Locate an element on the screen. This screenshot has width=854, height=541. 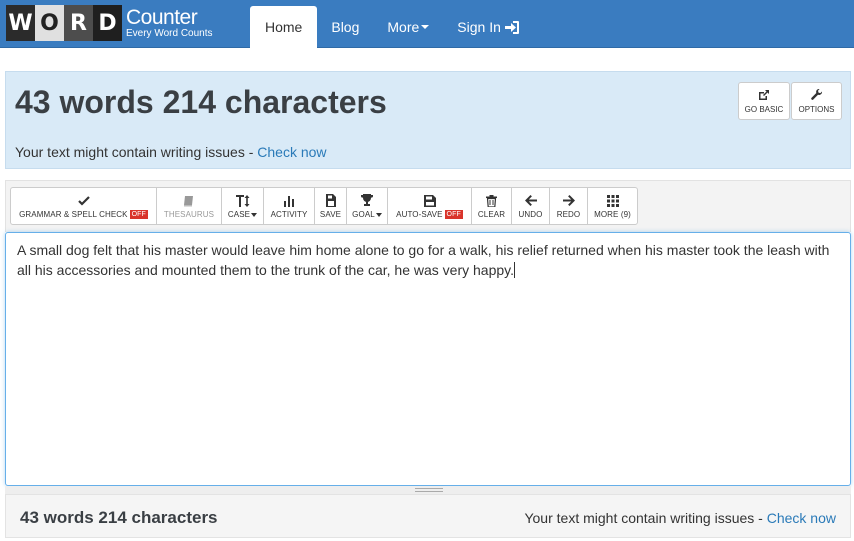
options-label: OPTIONS is located at coordinates (816, 109).